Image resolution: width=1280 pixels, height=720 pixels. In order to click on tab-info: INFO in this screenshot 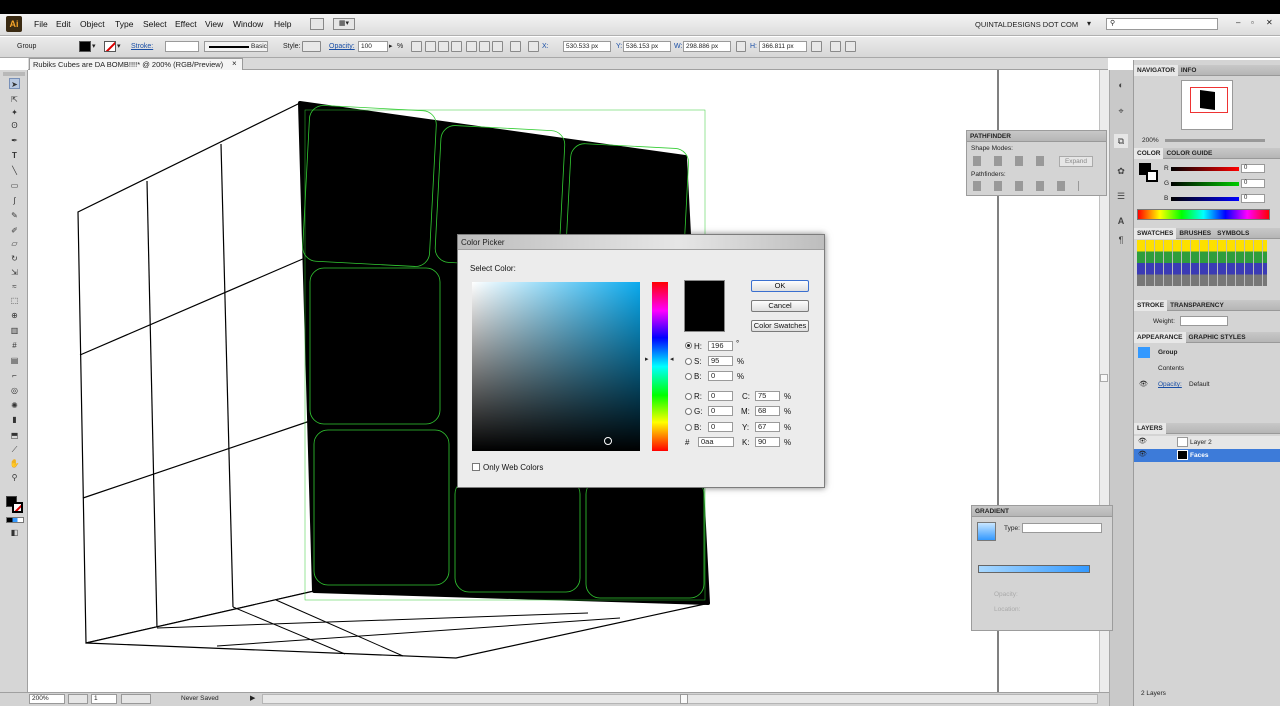, I will do `click(1189, 70)`.